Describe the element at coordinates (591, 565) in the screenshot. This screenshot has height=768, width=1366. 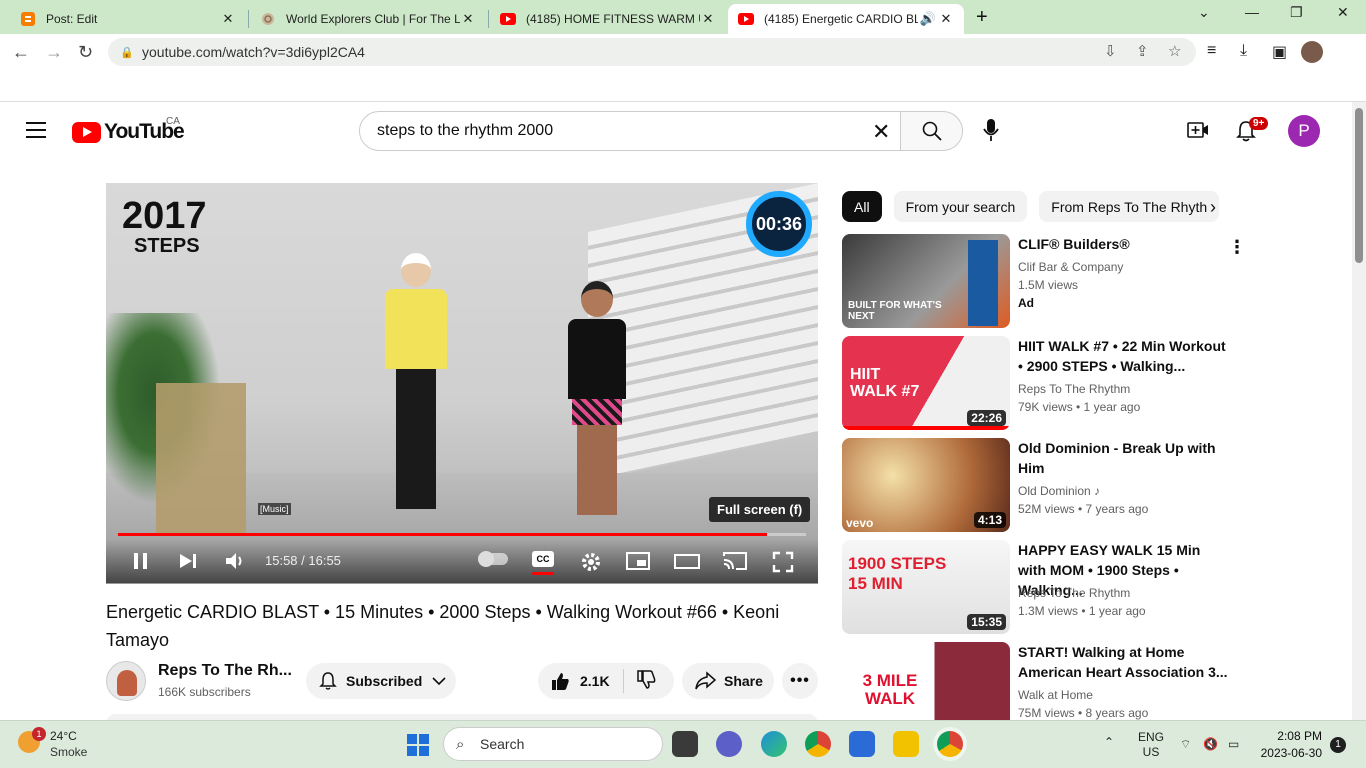
I see `settings-button` at that location.